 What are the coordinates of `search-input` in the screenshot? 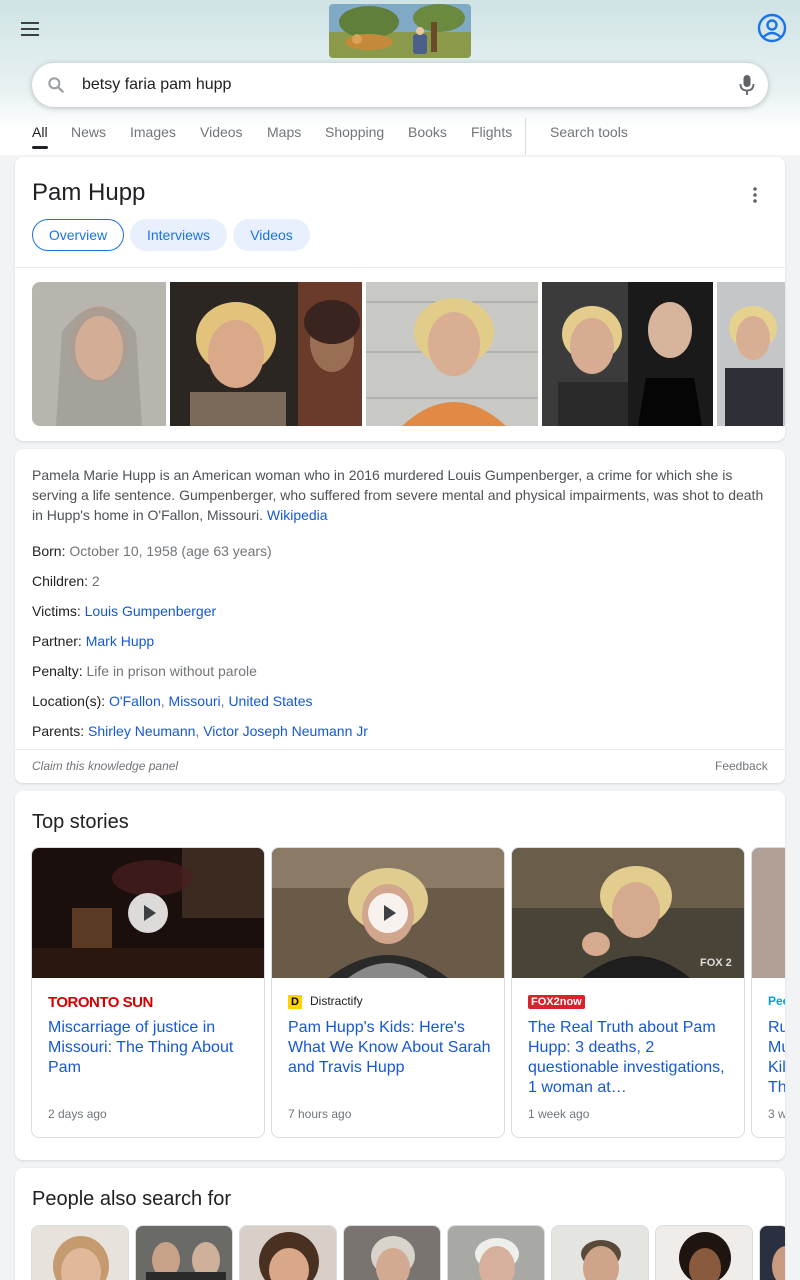 It's located at (392, 85).